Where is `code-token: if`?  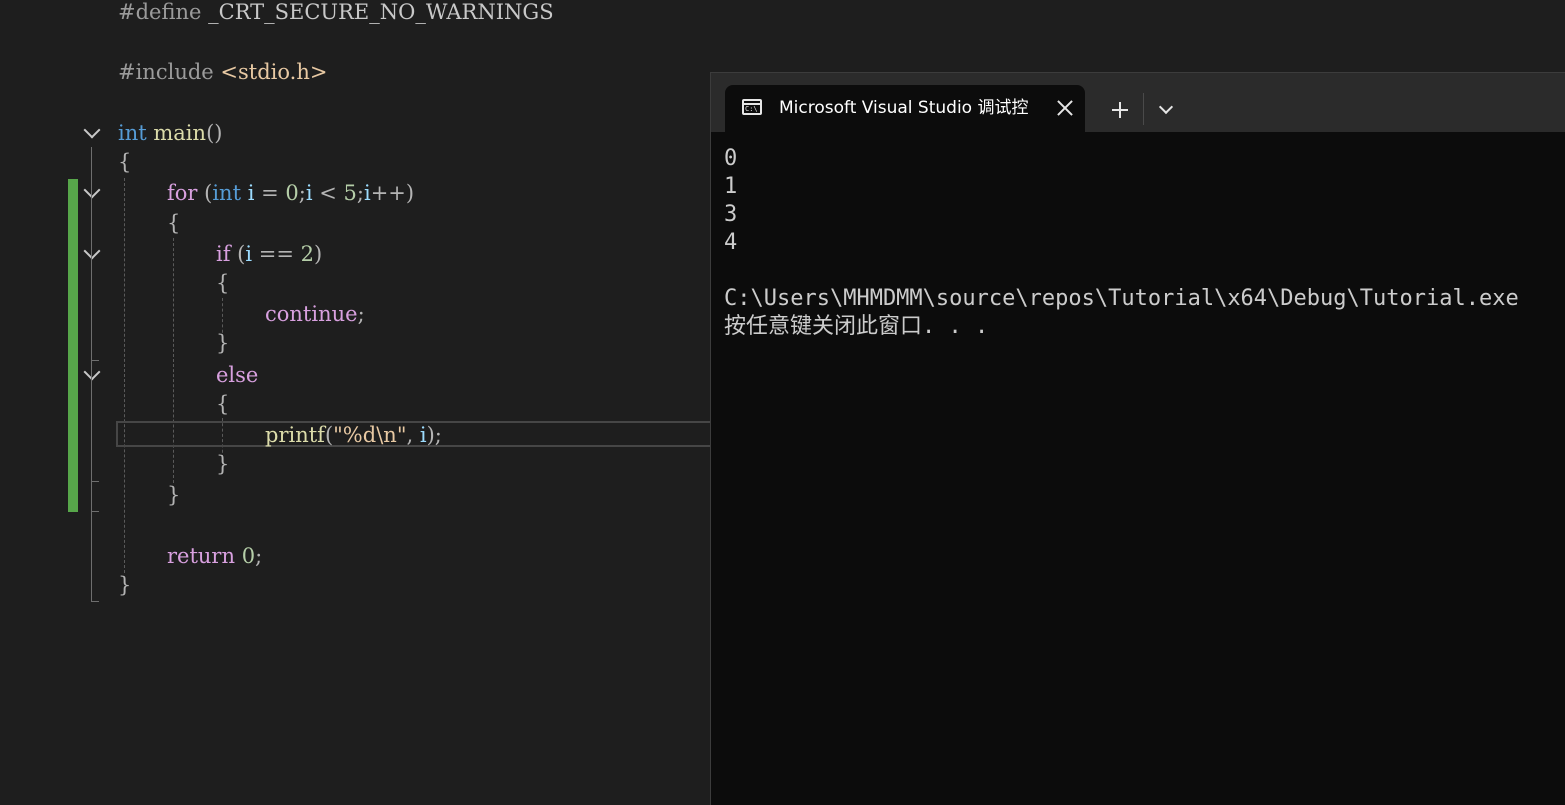 code-token: if is located at coordinates (223, 254).